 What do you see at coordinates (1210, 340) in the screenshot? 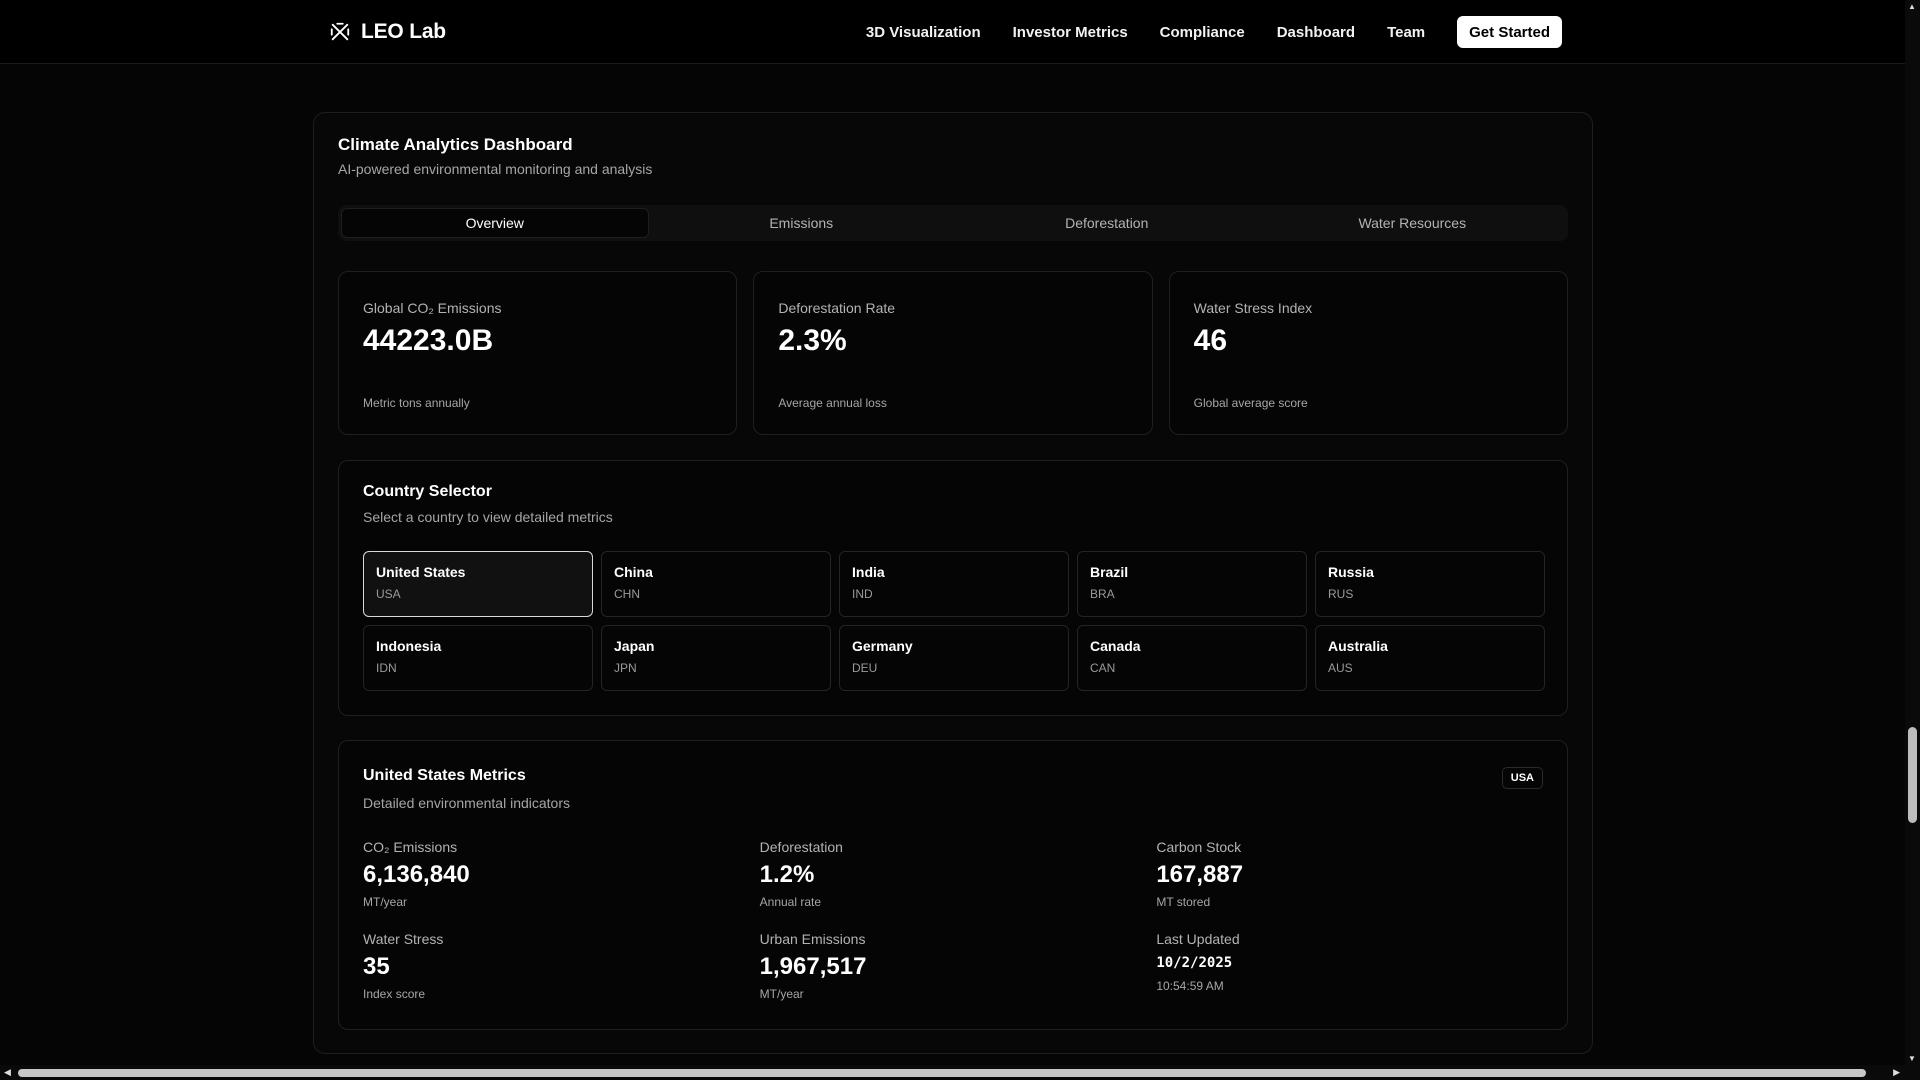
I see `stat-value: 46` at bounding box center [1210, 340].